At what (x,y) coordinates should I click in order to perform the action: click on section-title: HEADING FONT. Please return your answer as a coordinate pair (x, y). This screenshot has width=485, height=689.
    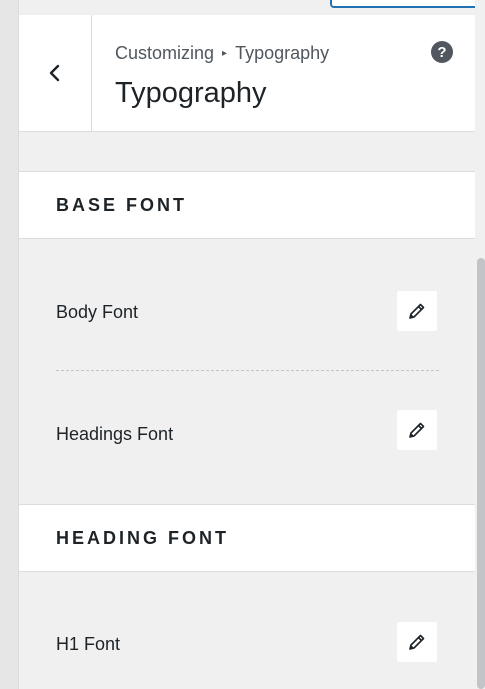
    Looking at the image, I should click on (142, 538).